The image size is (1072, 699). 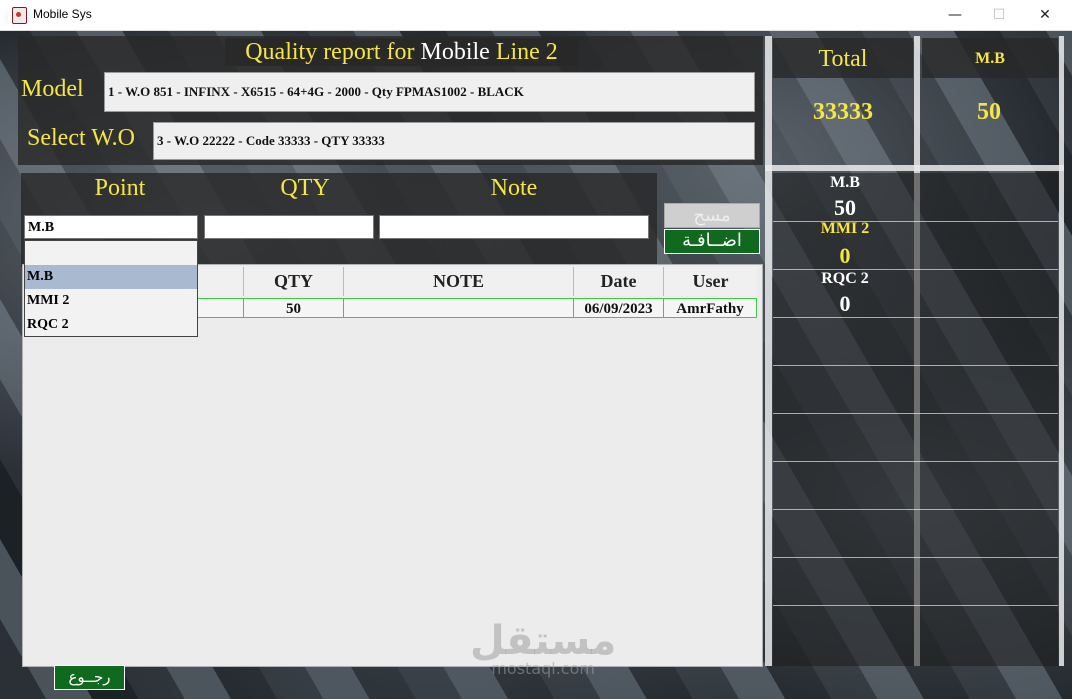 What do you see at coordinates (712, 215) in the screenshot?
I see `delete-button: مسح` at bounding box center [712, 215].